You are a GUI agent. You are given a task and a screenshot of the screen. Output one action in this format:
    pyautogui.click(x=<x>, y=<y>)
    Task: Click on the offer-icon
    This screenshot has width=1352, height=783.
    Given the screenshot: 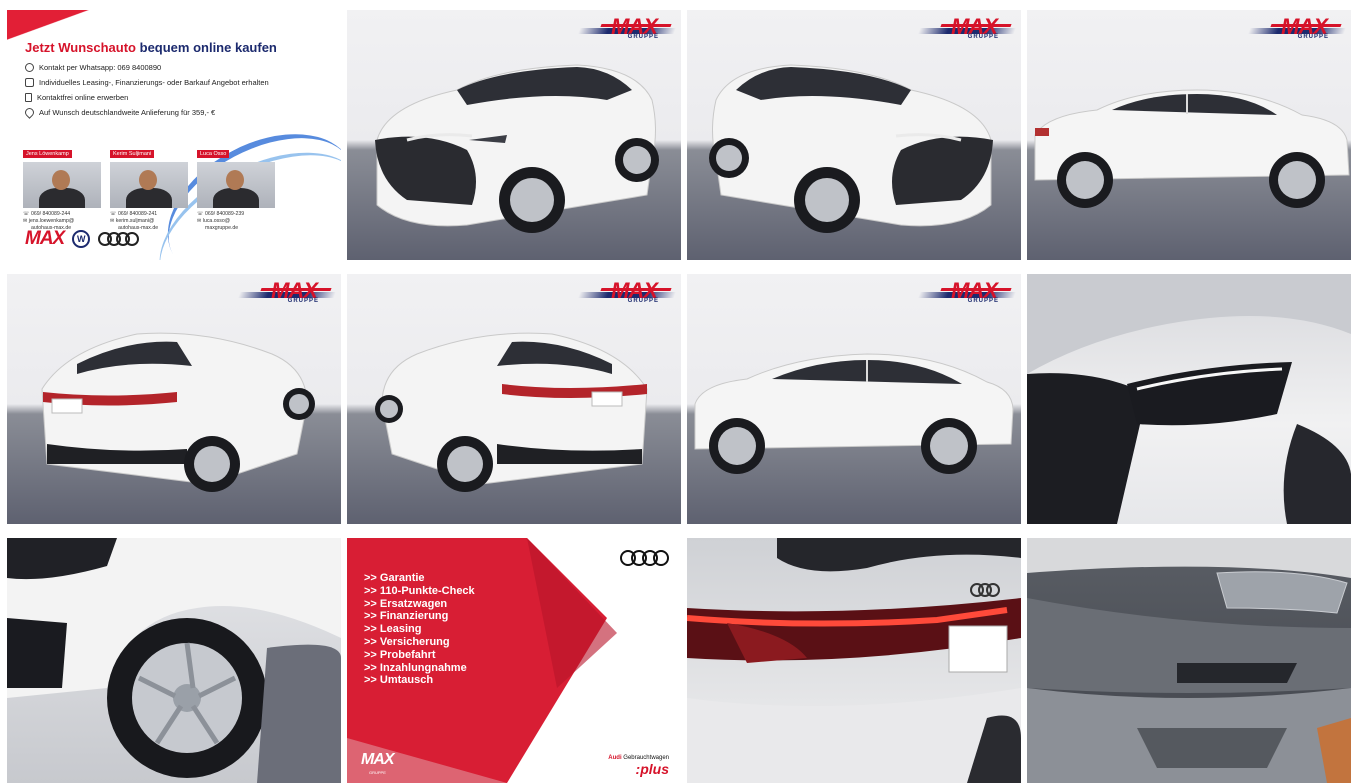 What is the action you would take?
    pyautogui.click(x=29, y=82)
    